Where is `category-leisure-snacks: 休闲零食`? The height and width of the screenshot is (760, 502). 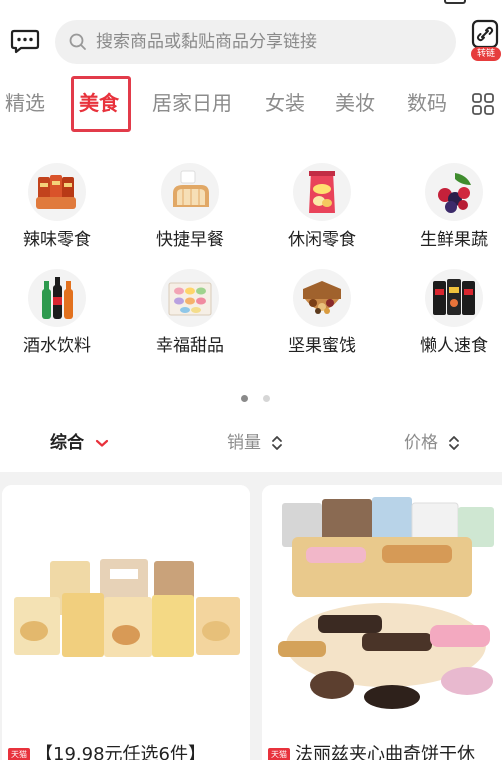 category-leisure-snacks: 休闲零食 is located at coordinates (322, 211).